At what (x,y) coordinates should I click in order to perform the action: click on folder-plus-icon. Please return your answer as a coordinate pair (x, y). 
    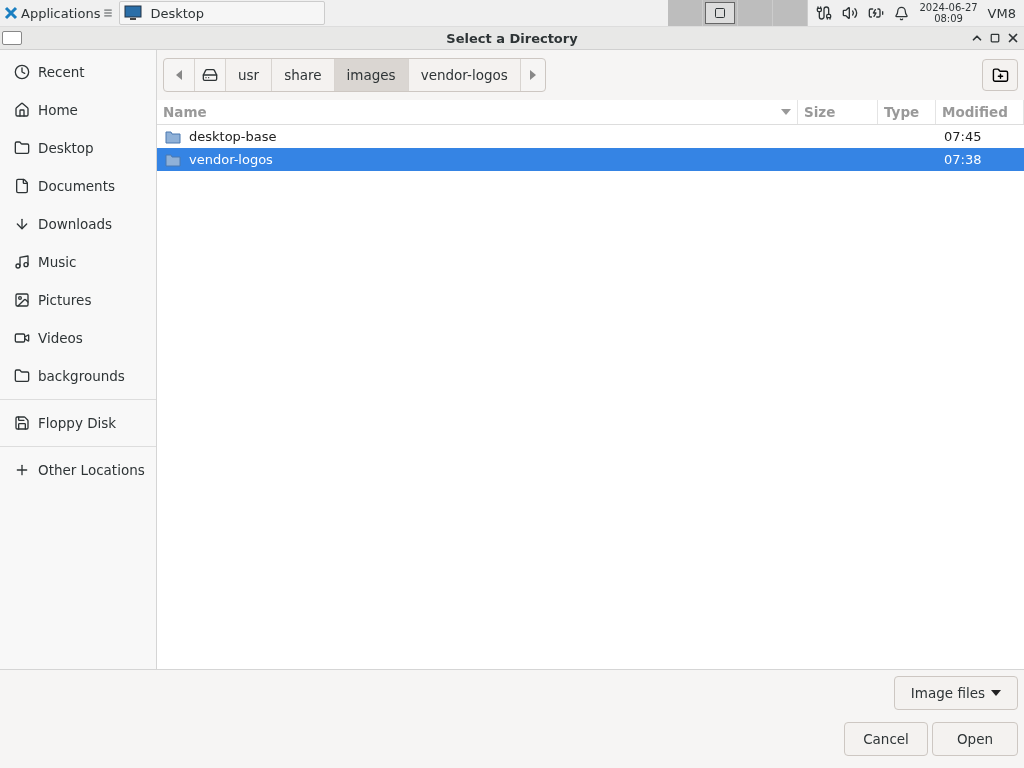
    Looking at the image, I should click on (1000, 75).